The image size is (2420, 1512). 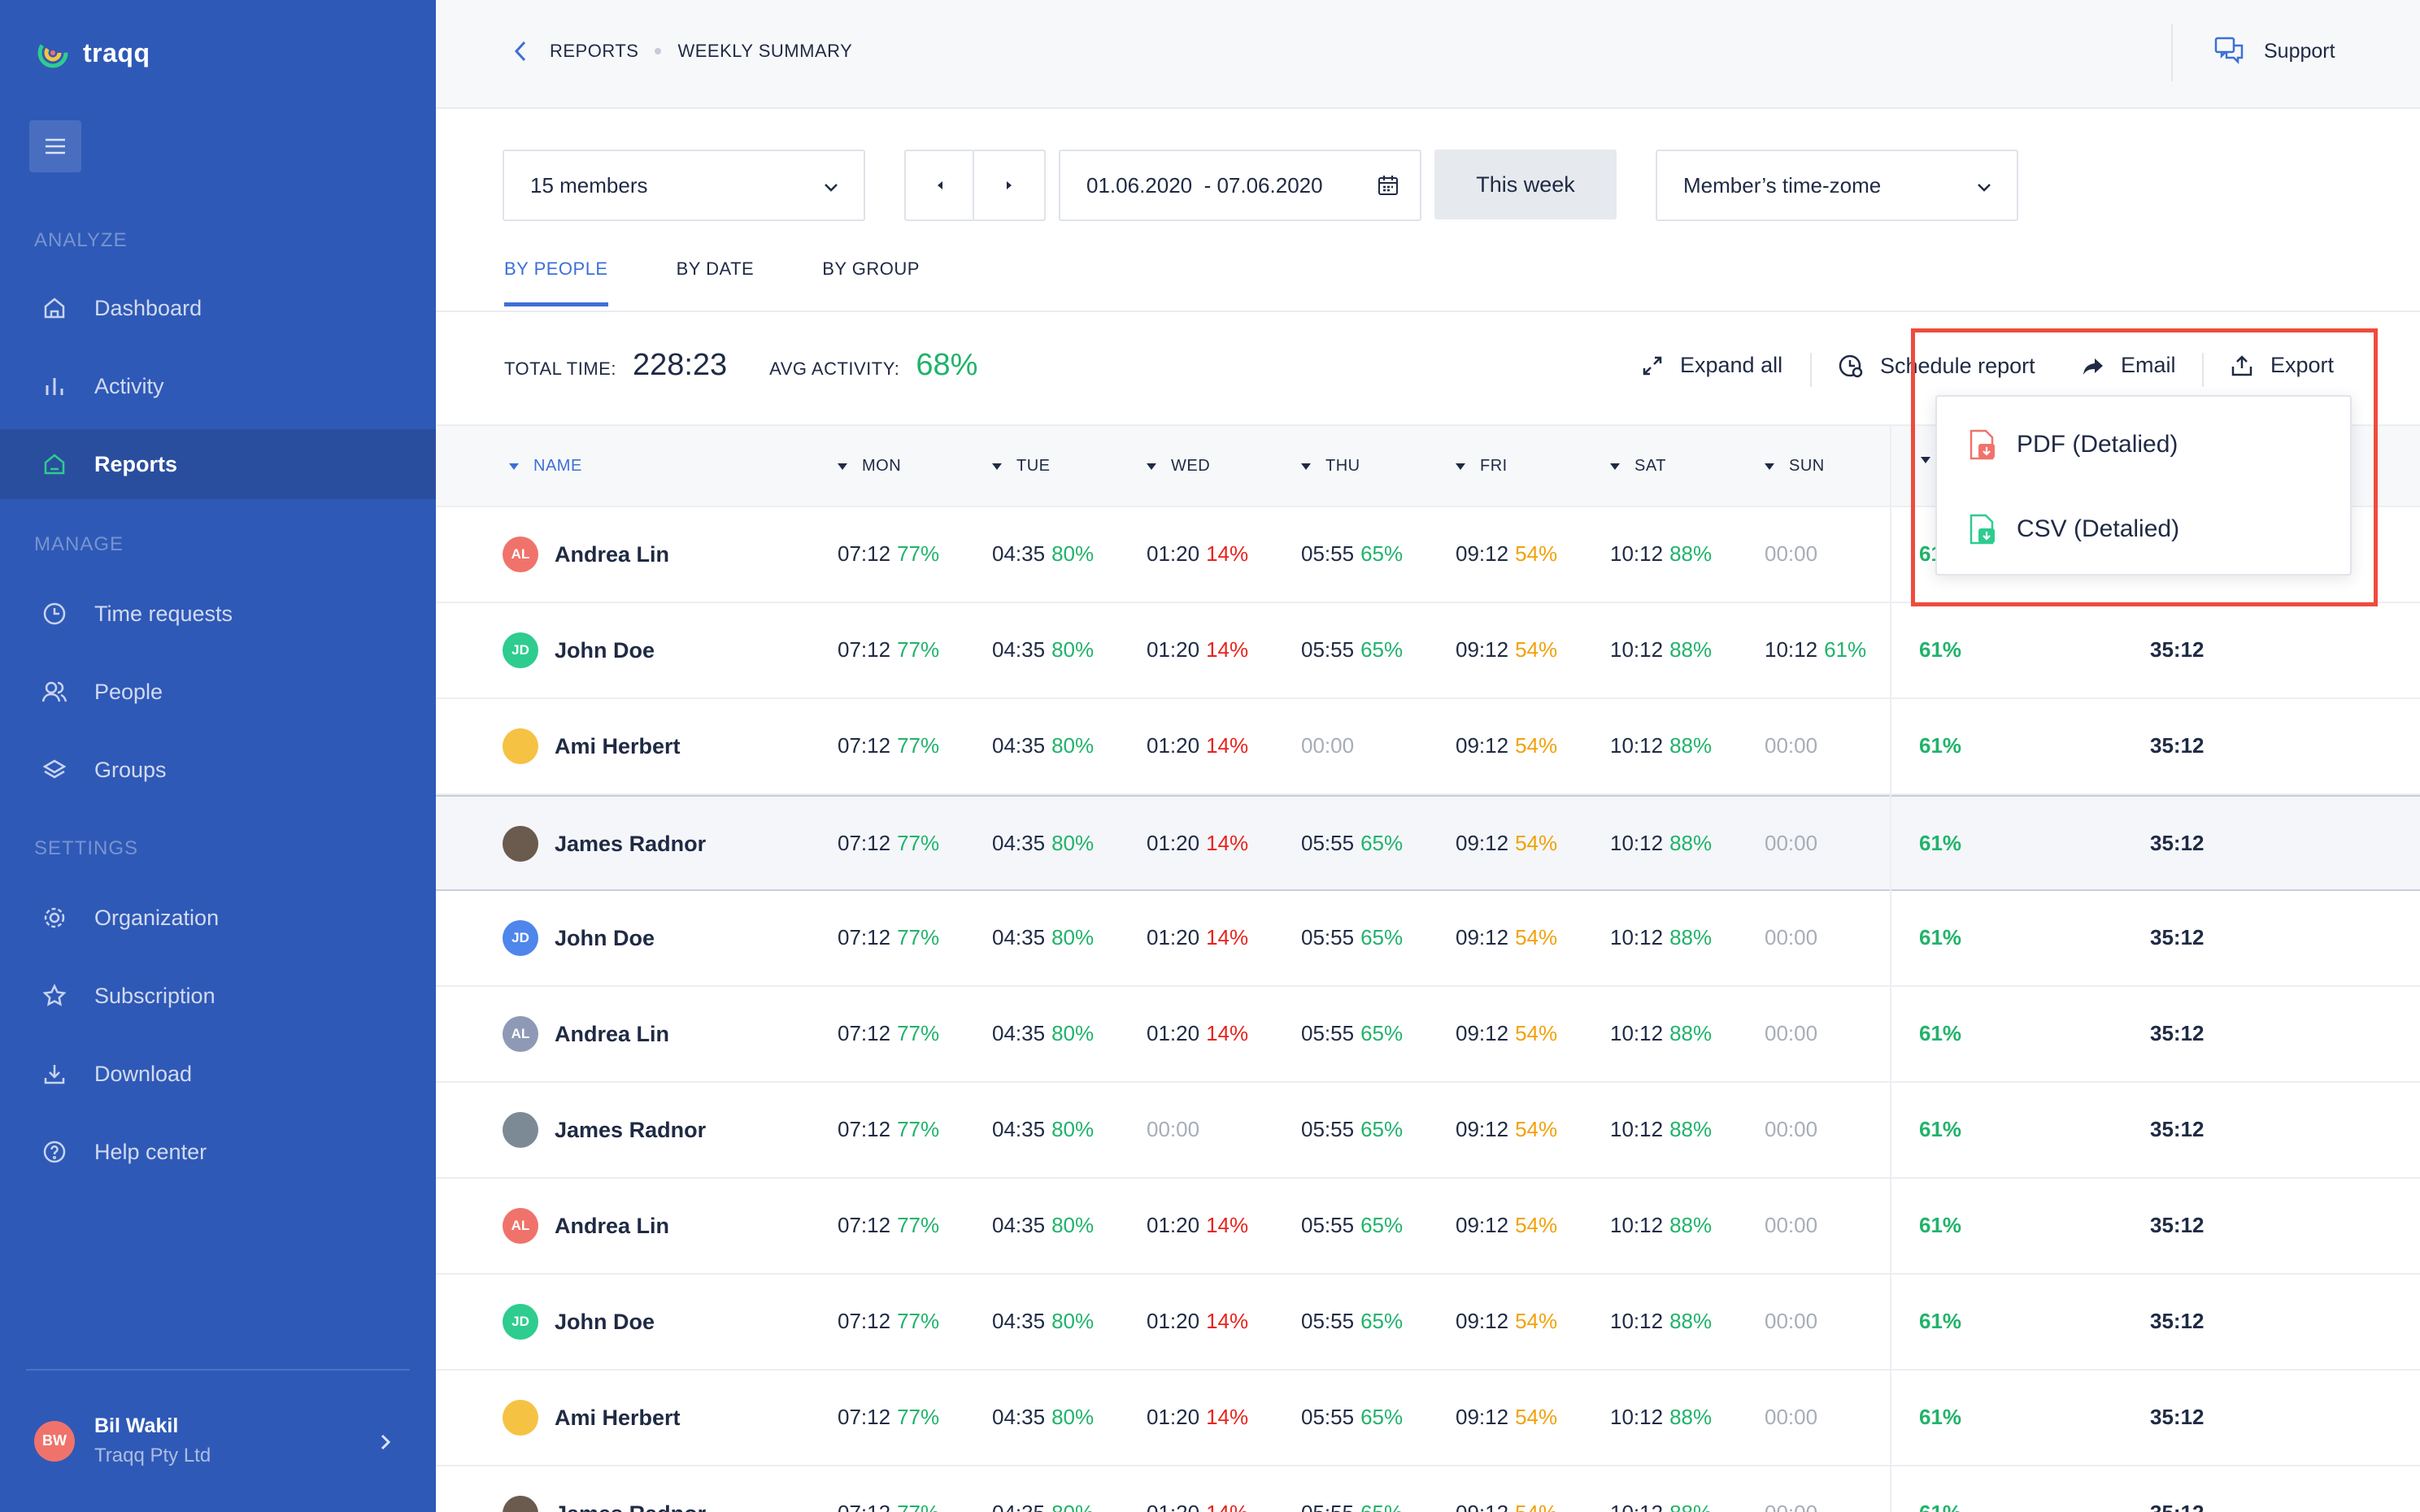 I want to click on column-label: TUE, so click(x=1033, y=466).